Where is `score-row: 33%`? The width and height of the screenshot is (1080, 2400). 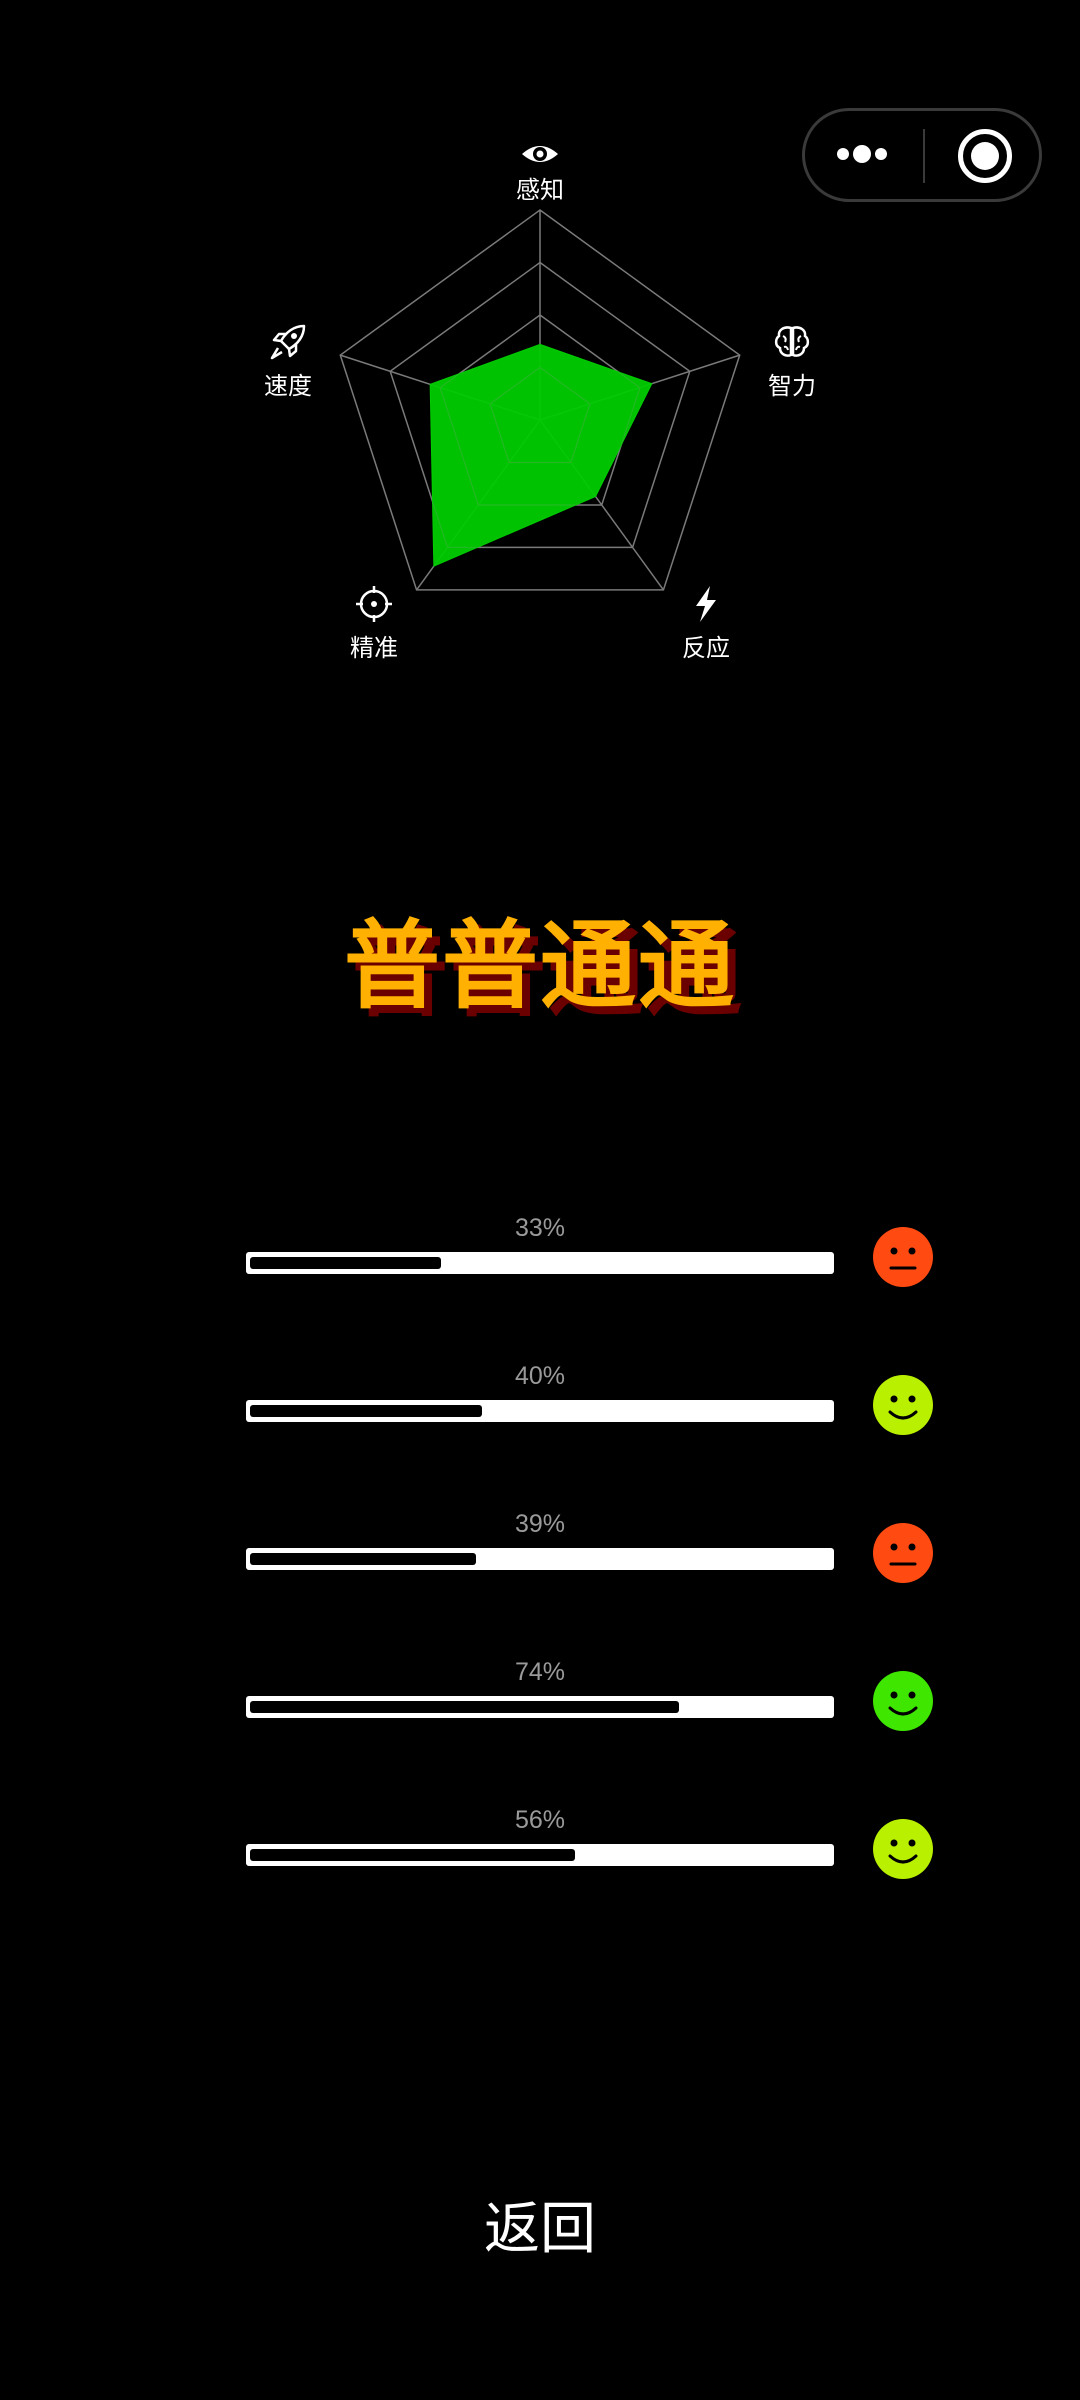
score-row: 33% is located at coordinates (591, 1254).